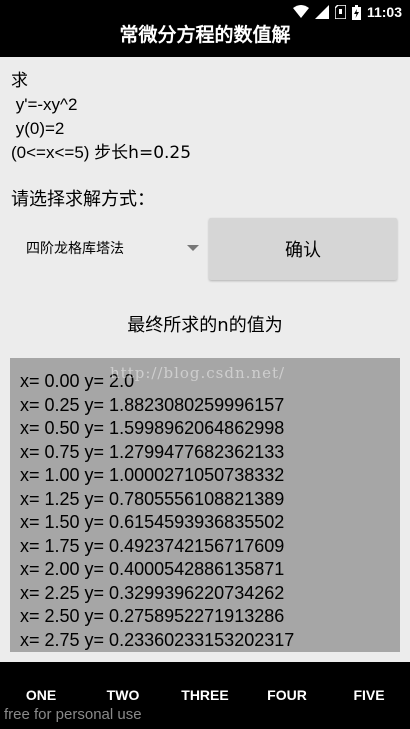 The image size is (410, 729). What do you see at coordinates (347, 12) in the screenshot?
I see `status-icons: 11:03` at bounding box center [347, 12].